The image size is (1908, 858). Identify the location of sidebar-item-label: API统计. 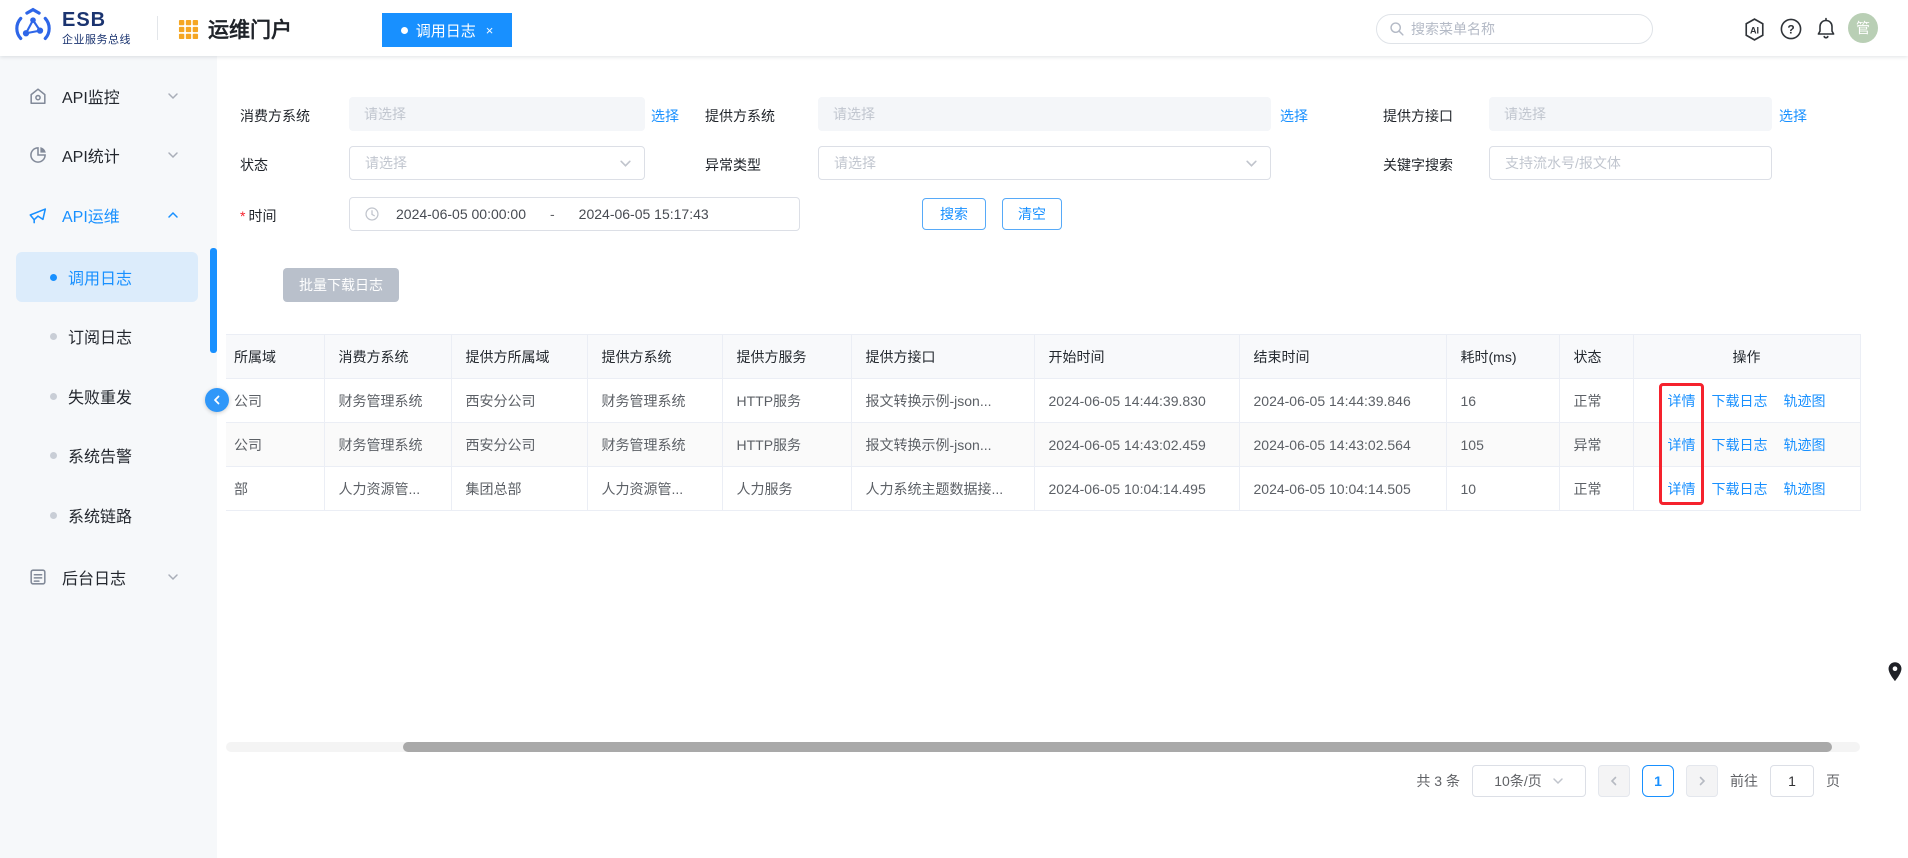
(91, 157).